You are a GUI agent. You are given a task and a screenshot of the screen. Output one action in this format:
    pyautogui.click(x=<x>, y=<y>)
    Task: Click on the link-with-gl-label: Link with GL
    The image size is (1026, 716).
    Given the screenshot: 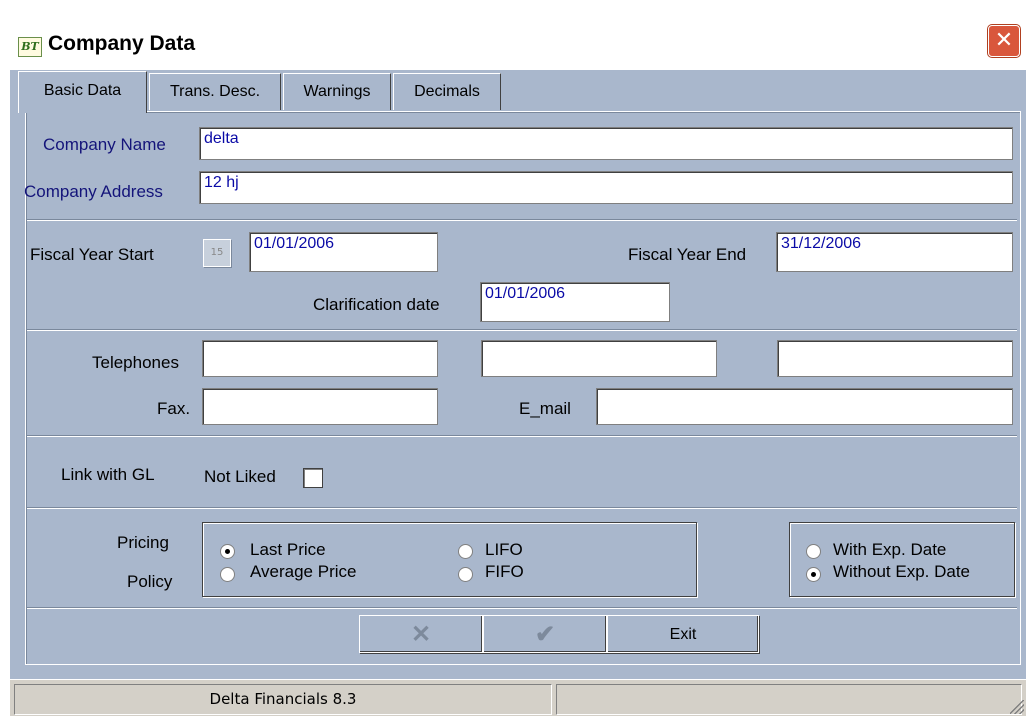 What is the action you would take?
    pyautogui.click(x=108, y=474)
    